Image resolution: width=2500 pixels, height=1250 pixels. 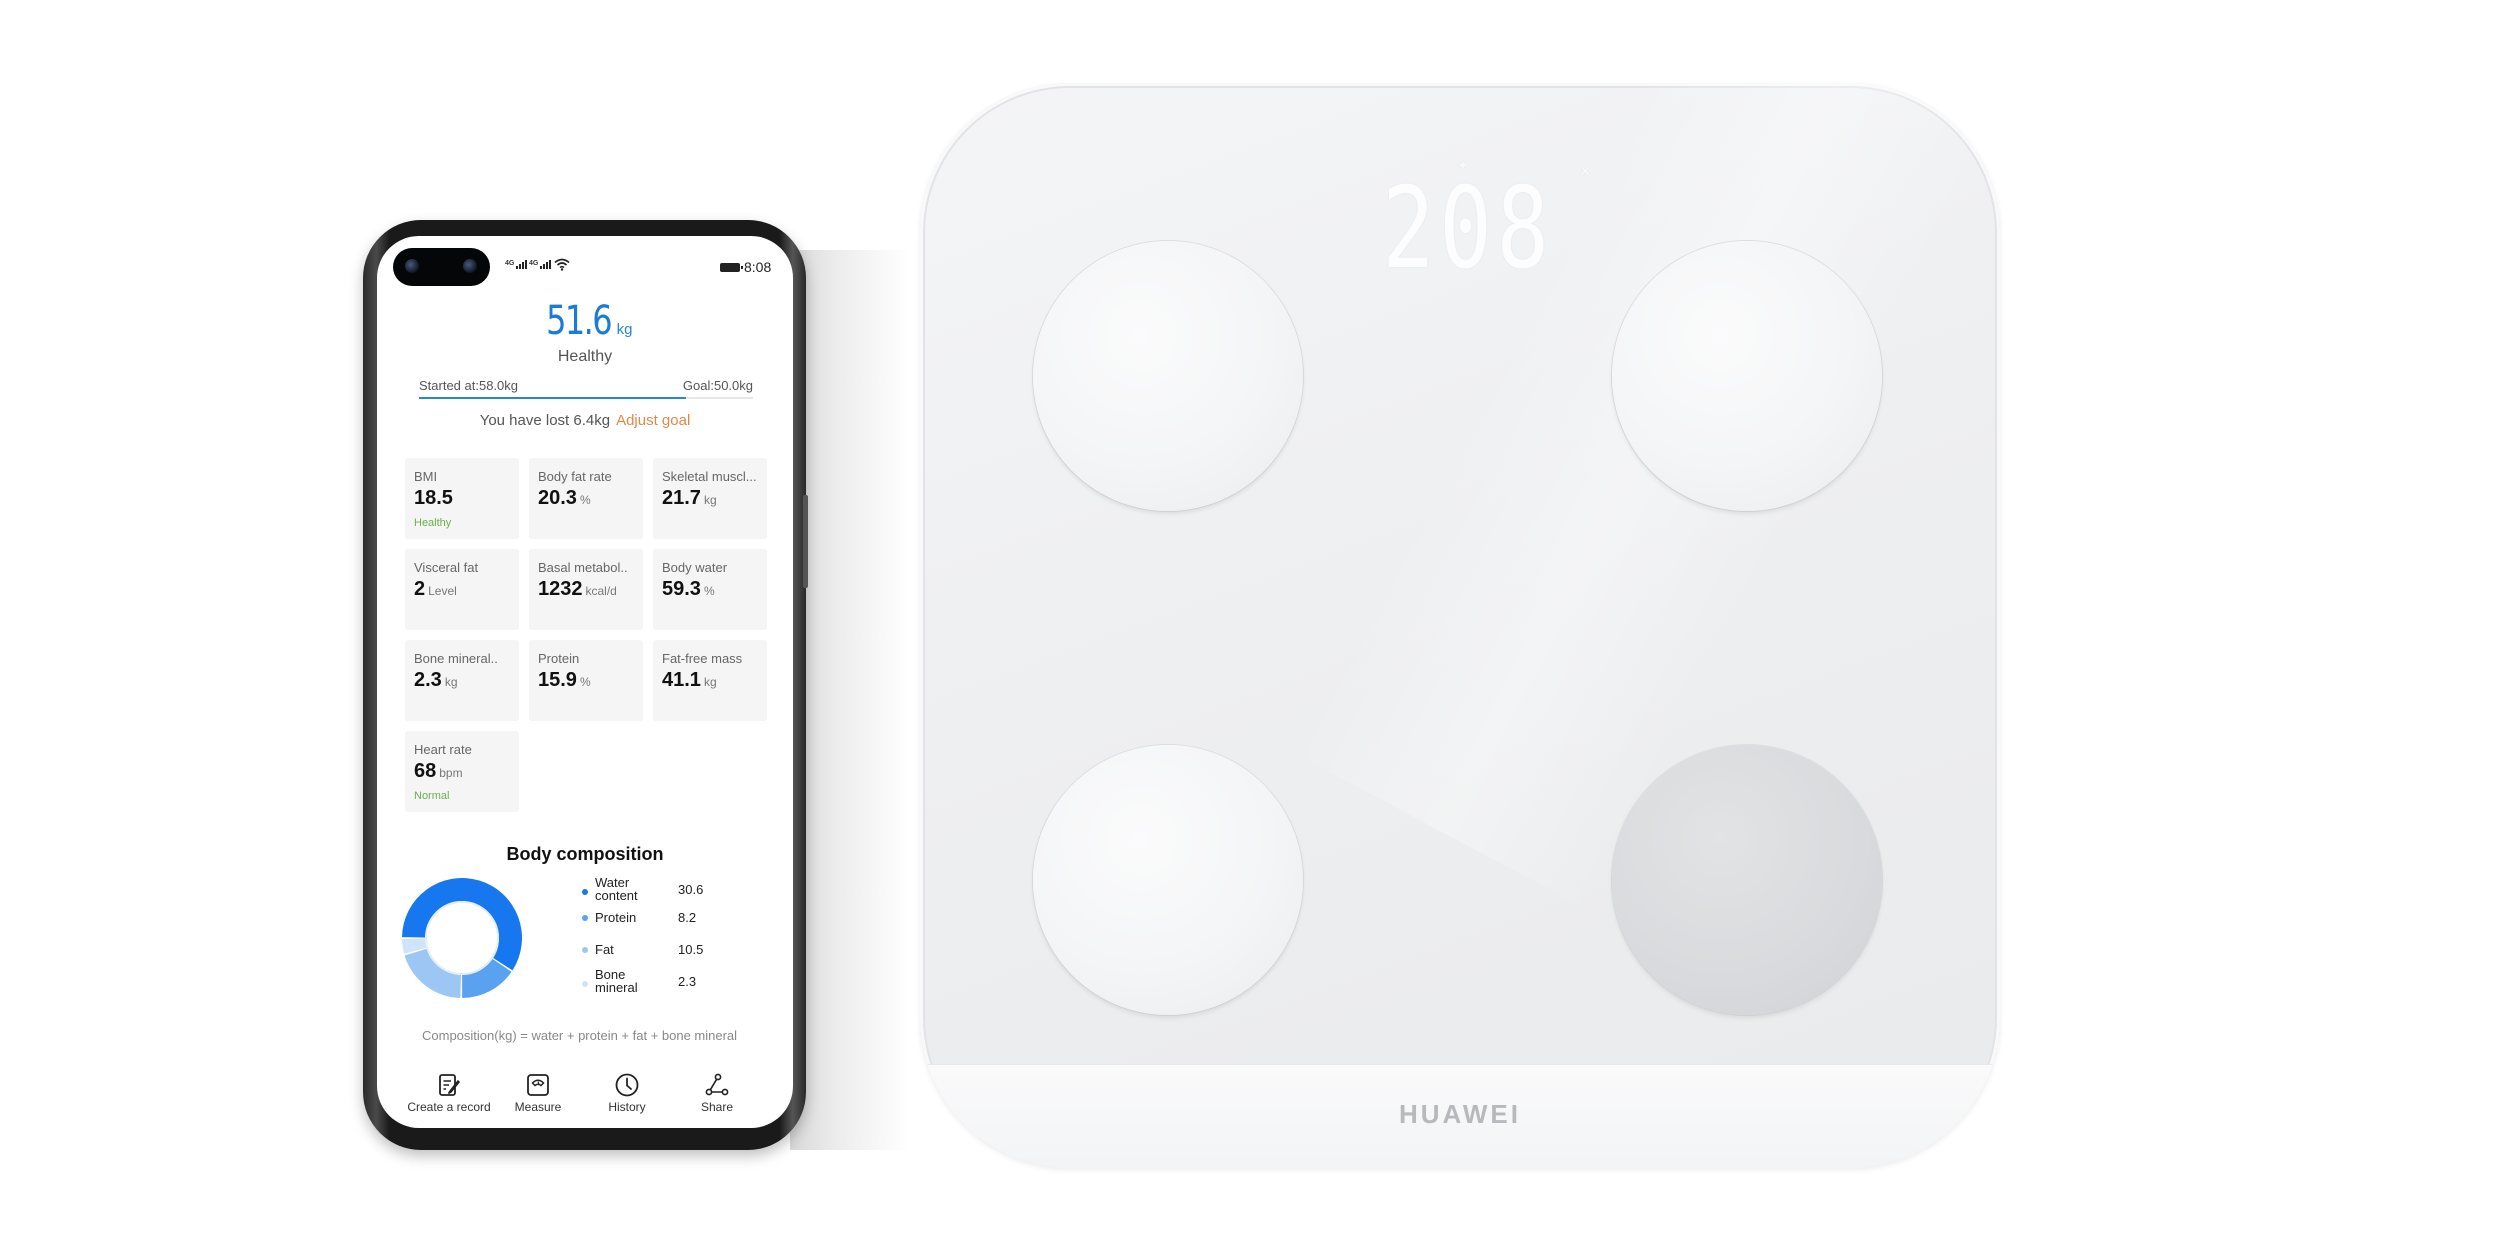 I want to click on nav-history: History, so click(x=627, y=1093).